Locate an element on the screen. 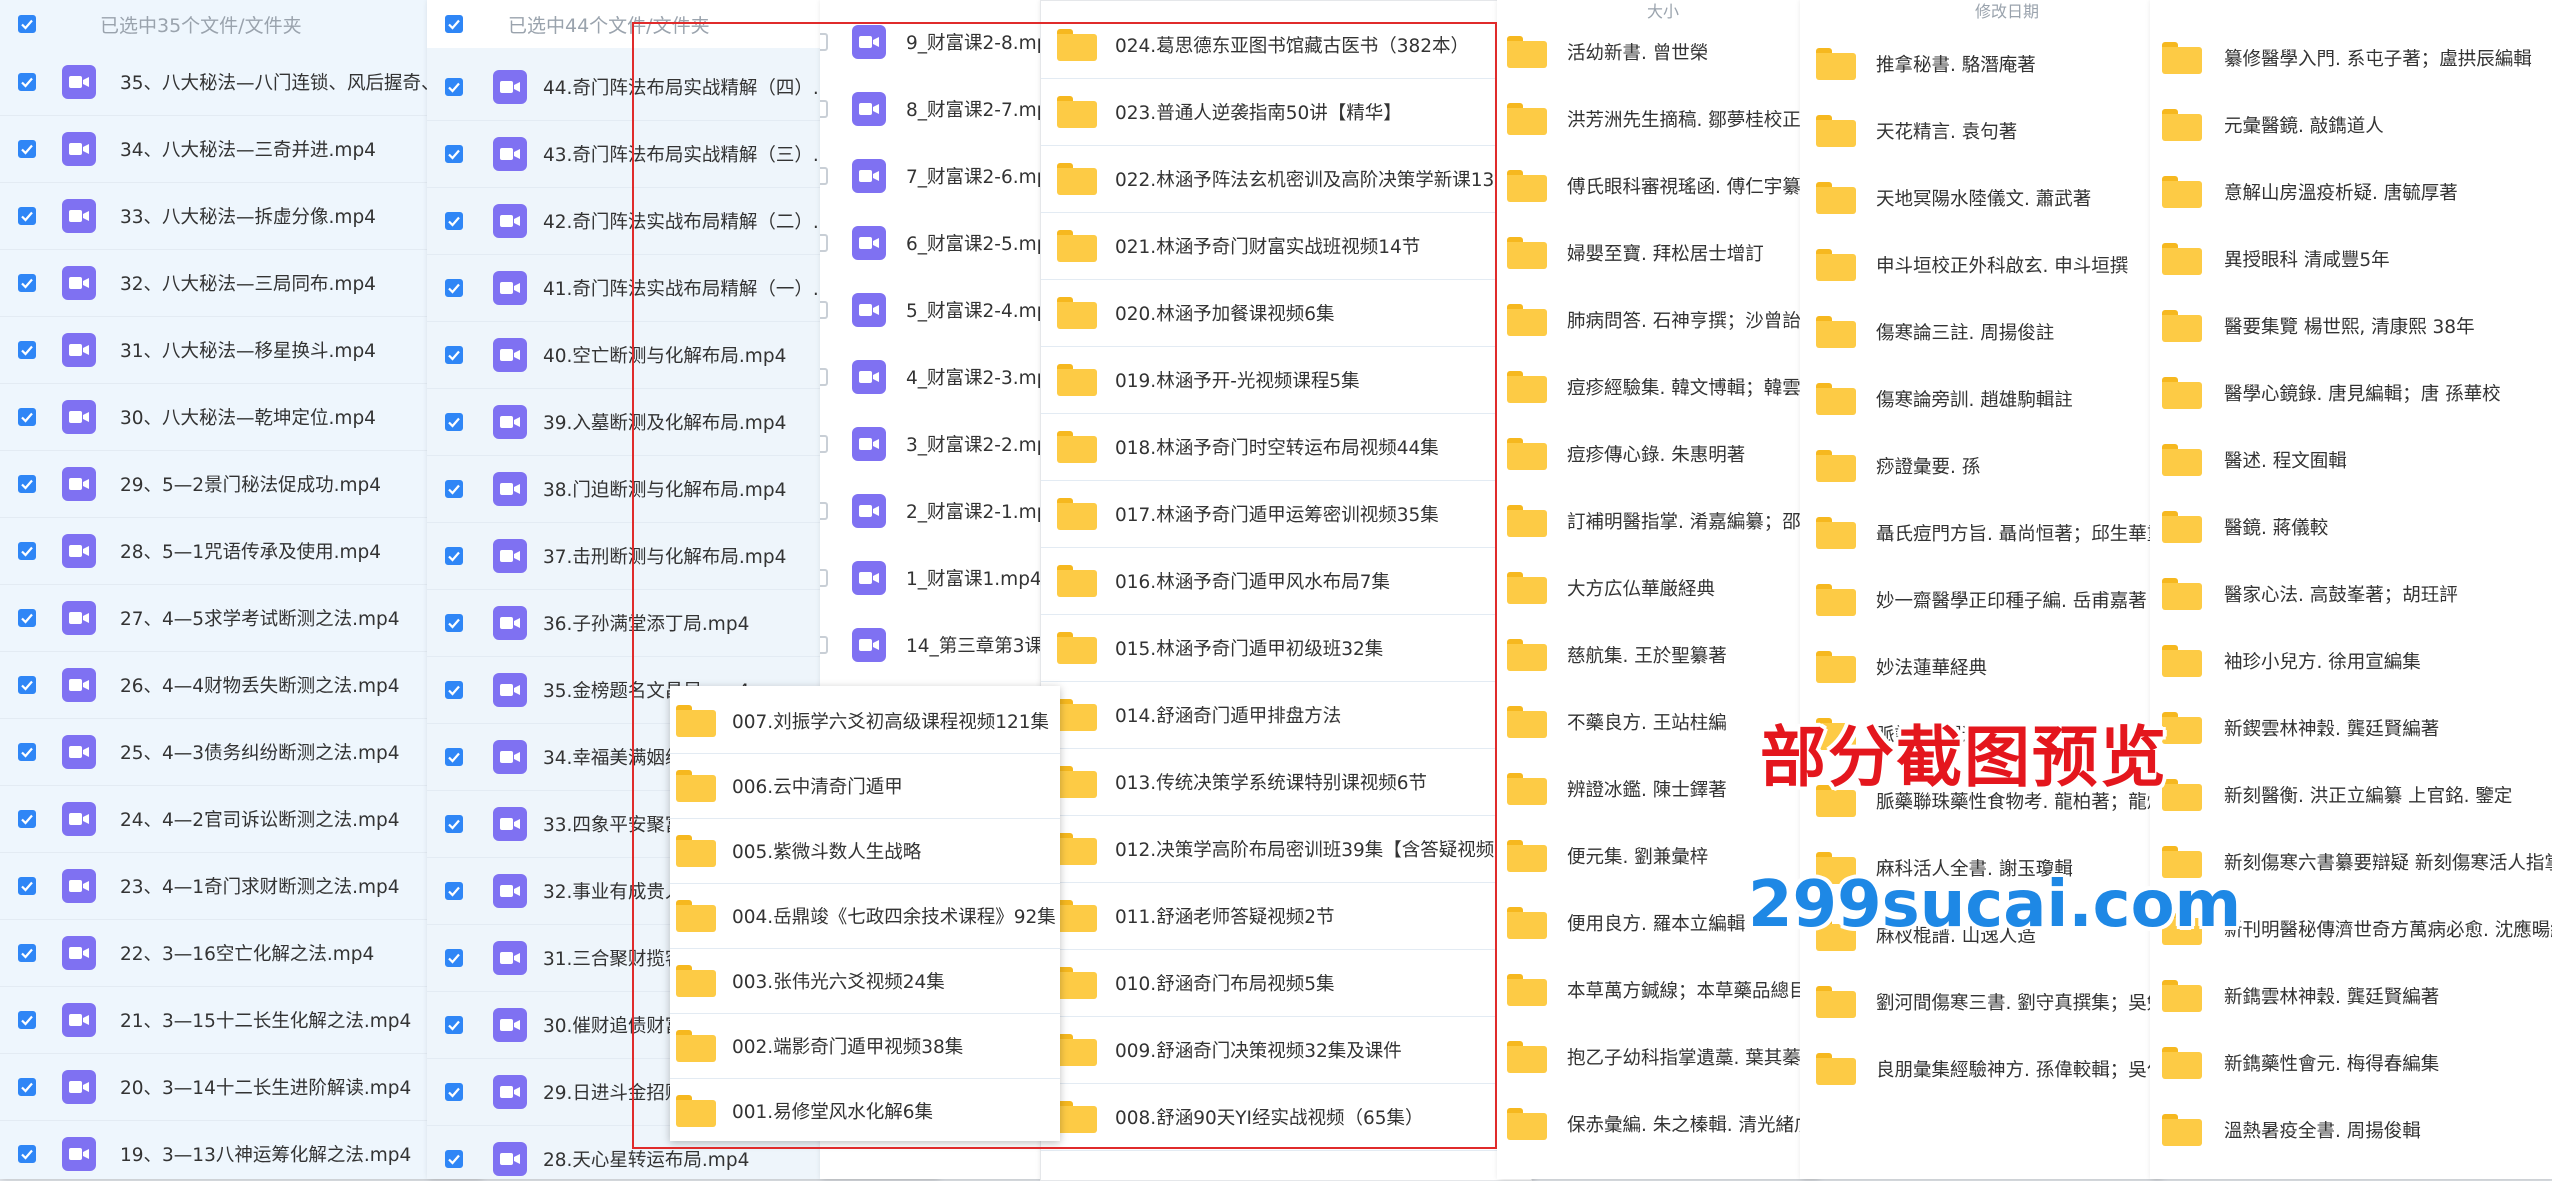 The height and width of the screenshot is (1181, 2552). folder-row: 醫家心法. 高鼓峯著；胡玨評 is located at coordinates (2351, 593).